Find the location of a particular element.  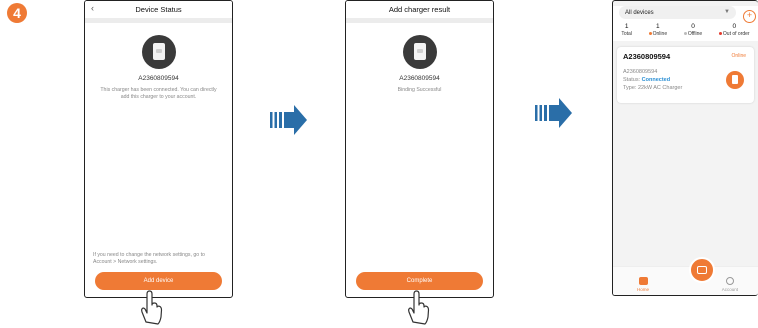

offline-dot is located at coordinates (685, 34).